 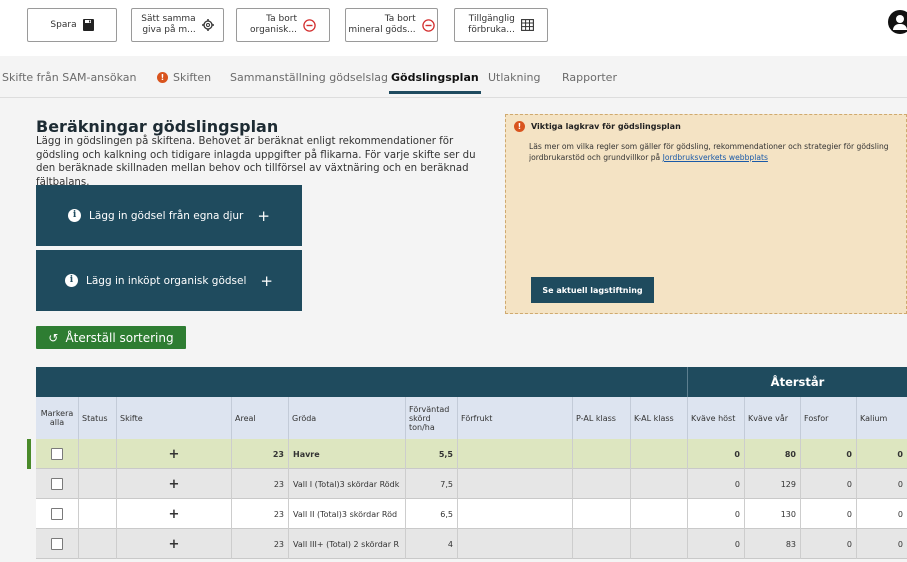 What do you see at coordinates (658, 418) in the screenshot?
I see `col-kal: K-AL klass` at bounding box center [658, 418].